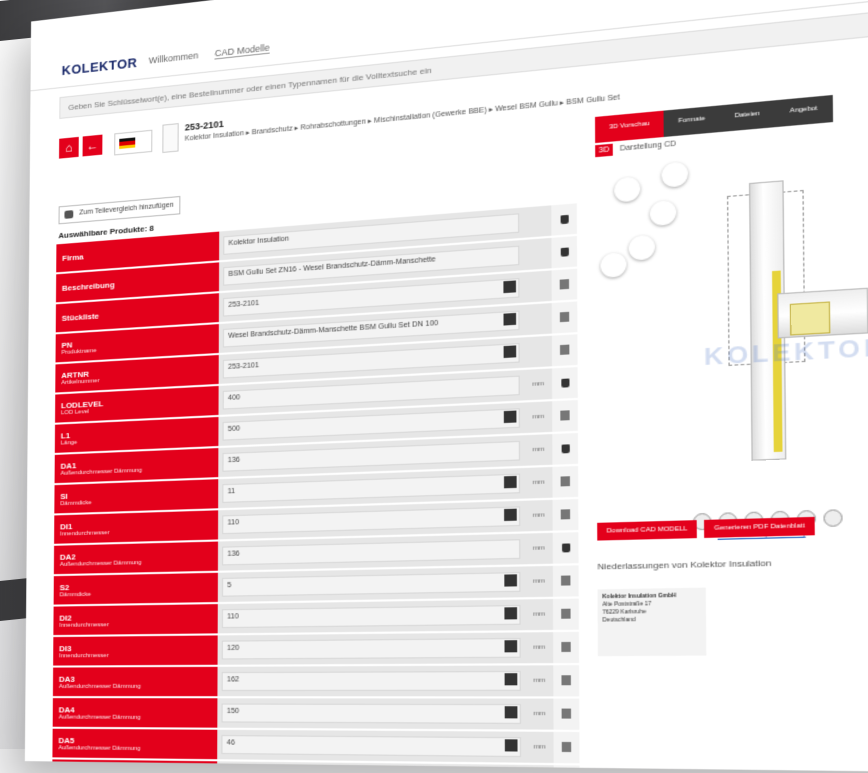  I want to click on property-value-cell: 150, so click(371, 714).